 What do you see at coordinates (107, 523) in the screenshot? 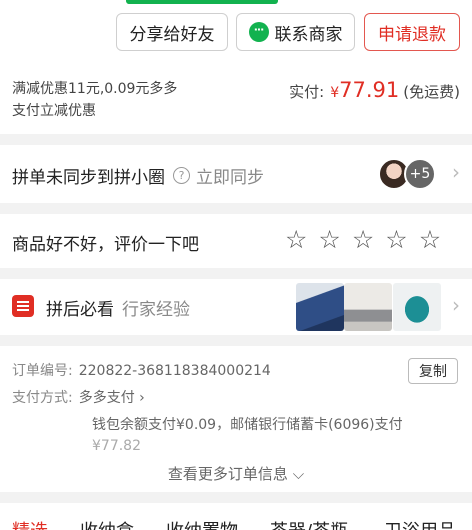
I see `tab-storage-box: 收纳盒` at bounding box center [107, 523].